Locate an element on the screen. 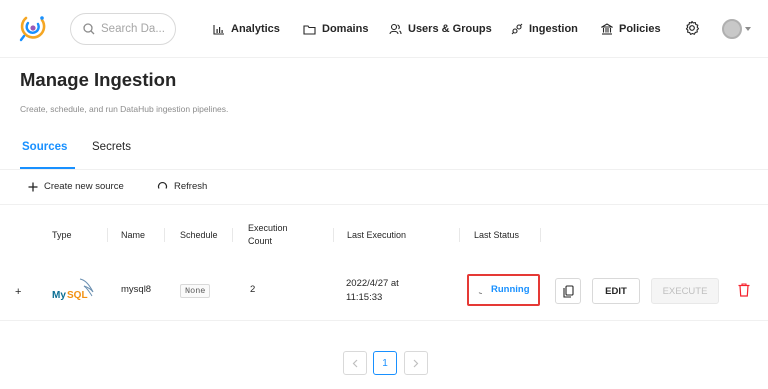 This screenshot has width=768, height=389. chevron-right-icon is located at coordinates (416, 363).